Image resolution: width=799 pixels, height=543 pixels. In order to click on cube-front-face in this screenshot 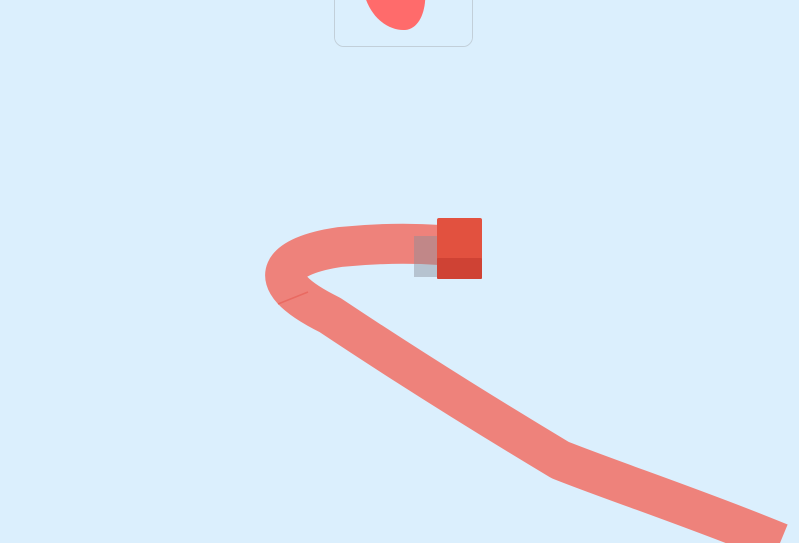, I will do `click(459, 268)`.